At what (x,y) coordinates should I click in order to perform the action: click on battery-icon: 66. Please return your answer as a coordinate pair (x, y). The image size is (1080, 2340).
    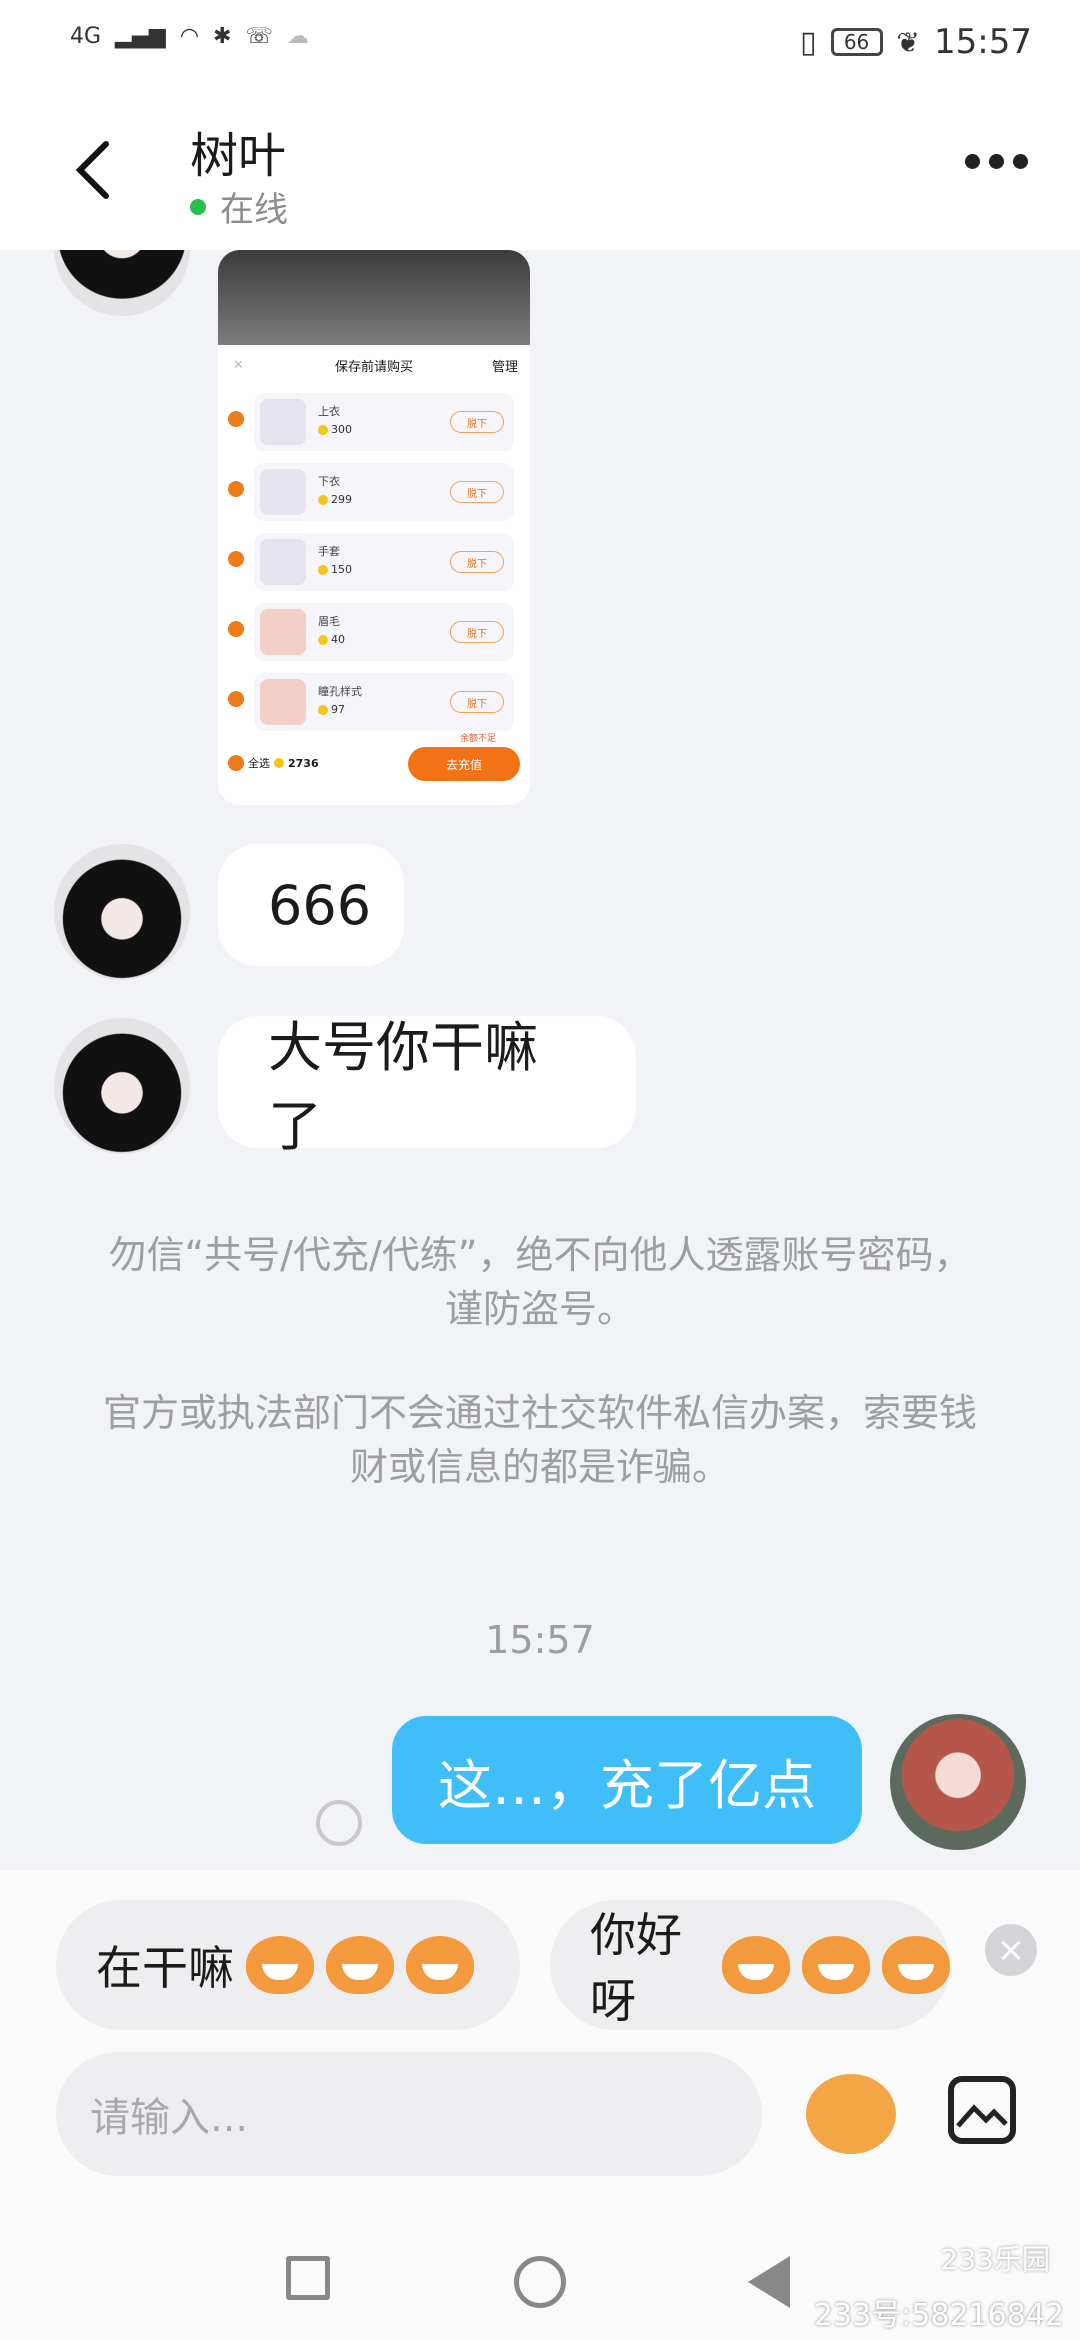
    Looking at the image, I should click on (856, 42).